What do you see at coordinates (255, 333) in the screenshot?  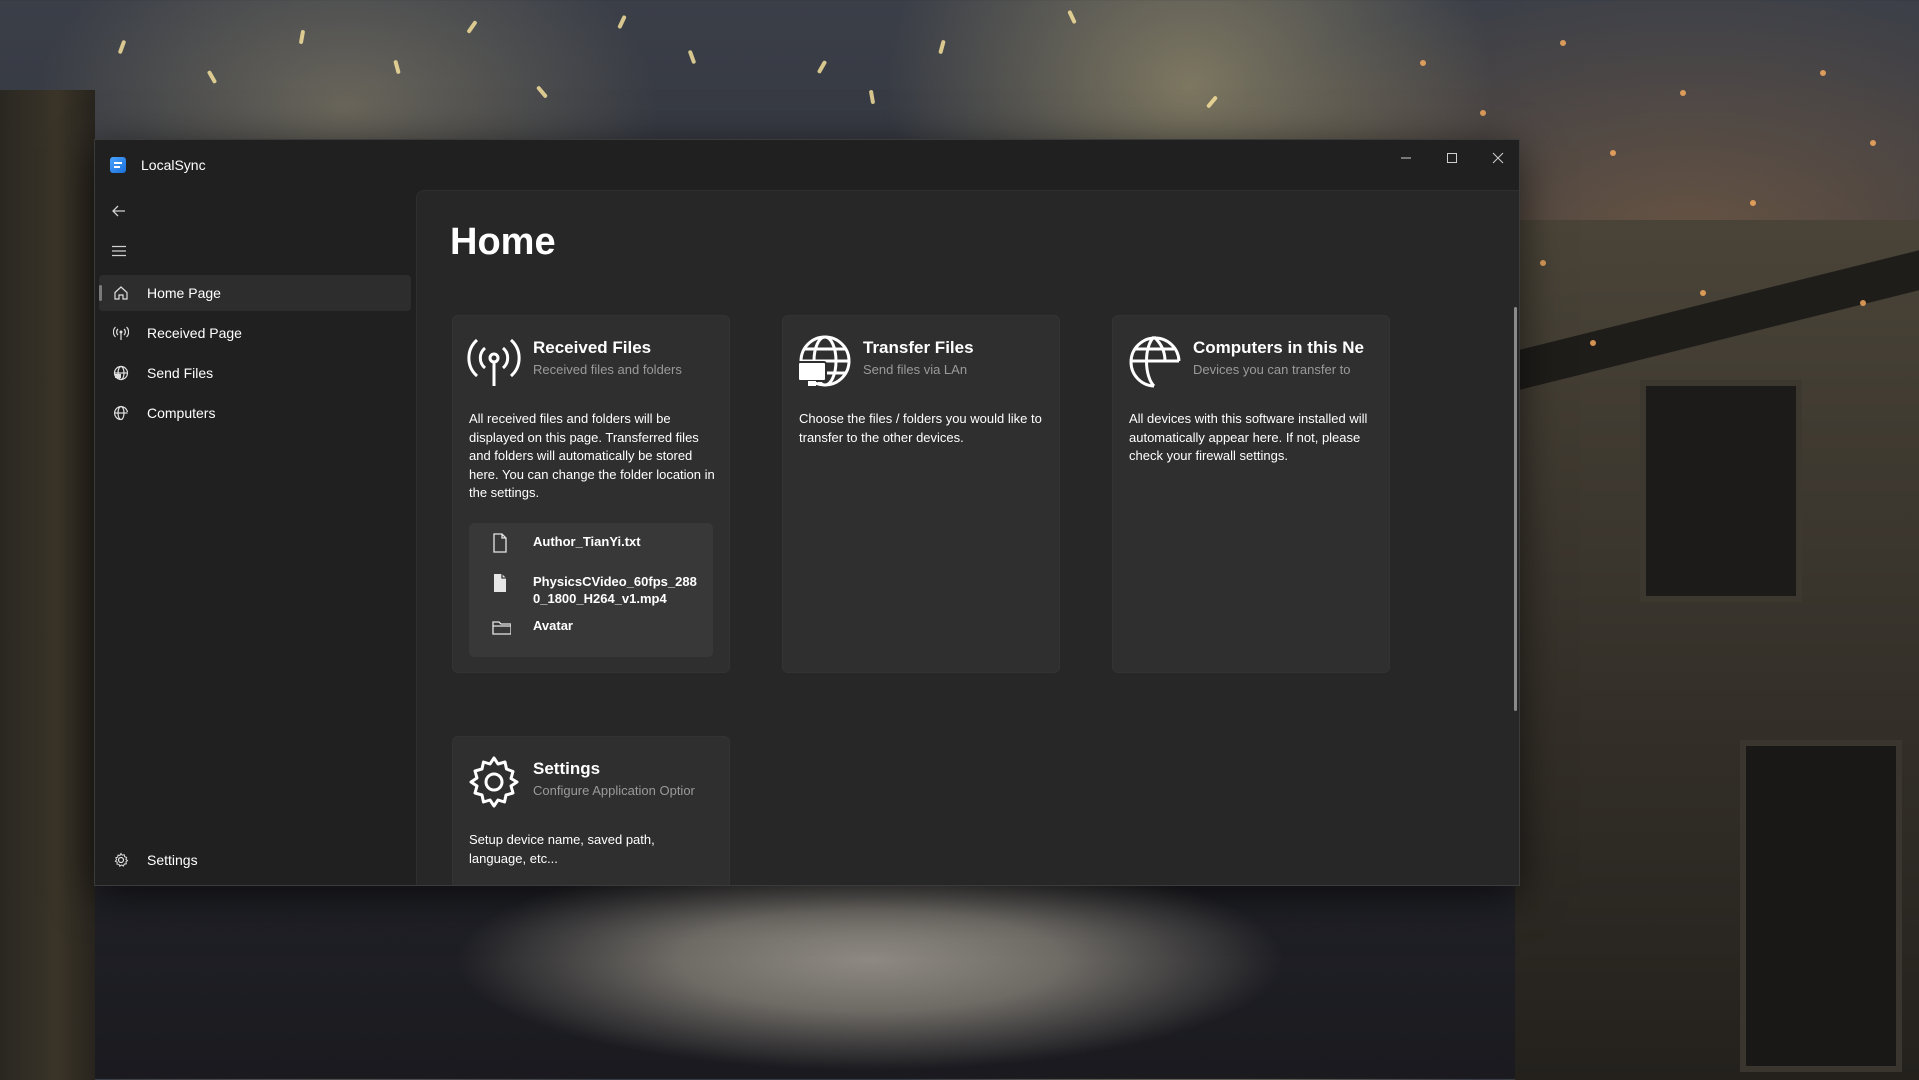 I see `sidebar-item-received: Received Page` at bounding box center [255, 333].